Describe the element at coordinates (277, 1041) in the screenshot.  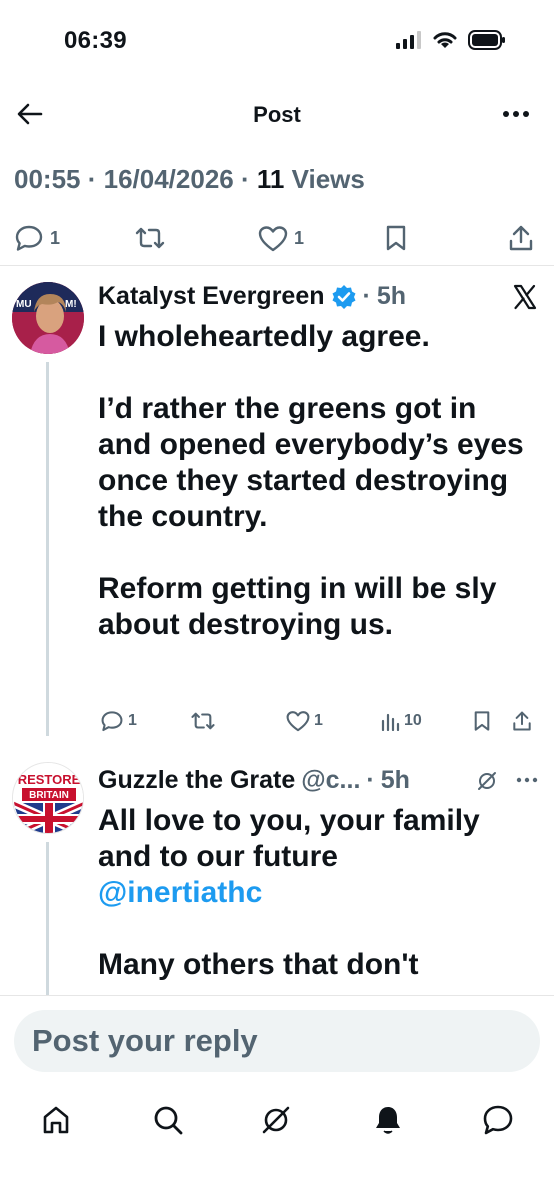
I see `reply-input: Post your reply` at that location.